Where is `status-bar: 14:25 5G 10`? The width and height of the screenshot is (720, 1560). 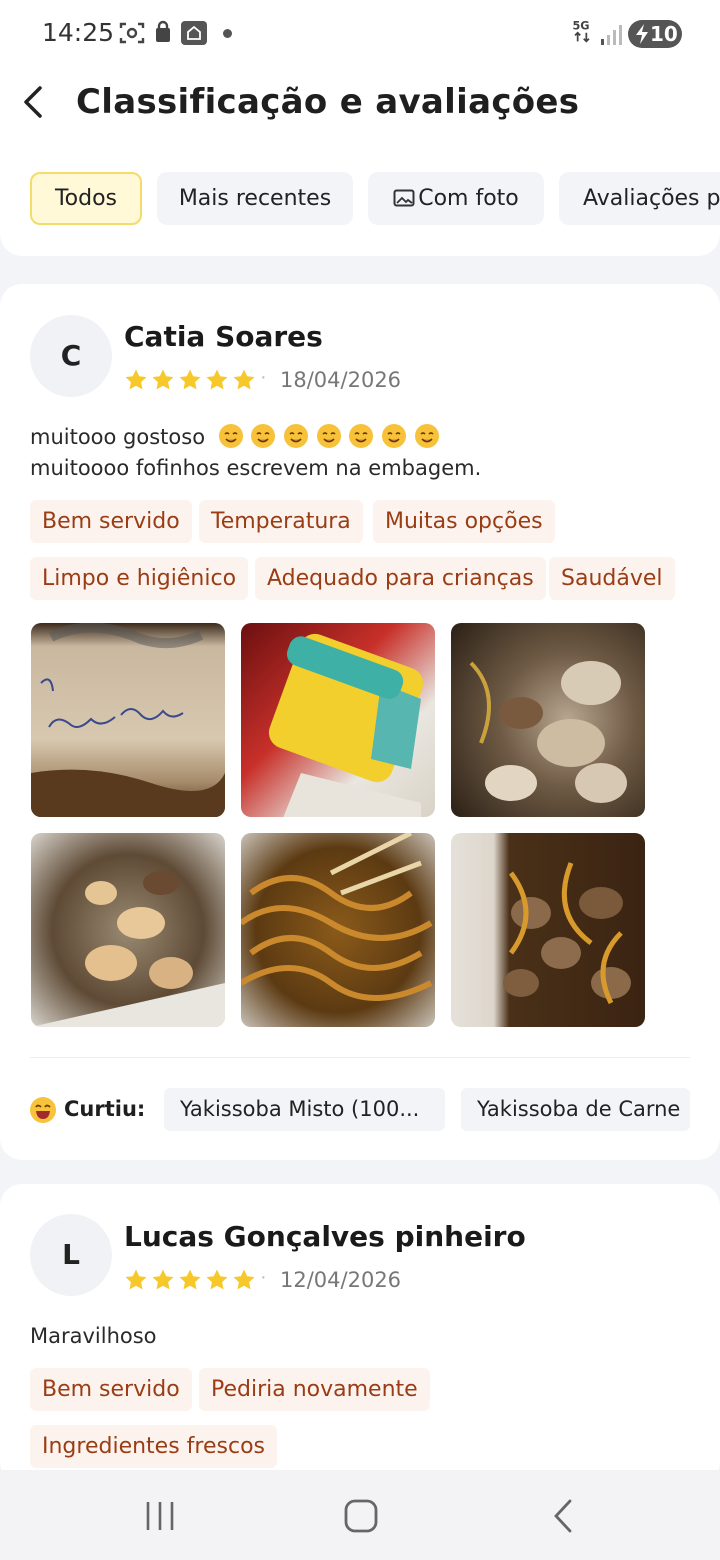
status-bar: 14:25 5G 10 is located at coordinates (360, 33).